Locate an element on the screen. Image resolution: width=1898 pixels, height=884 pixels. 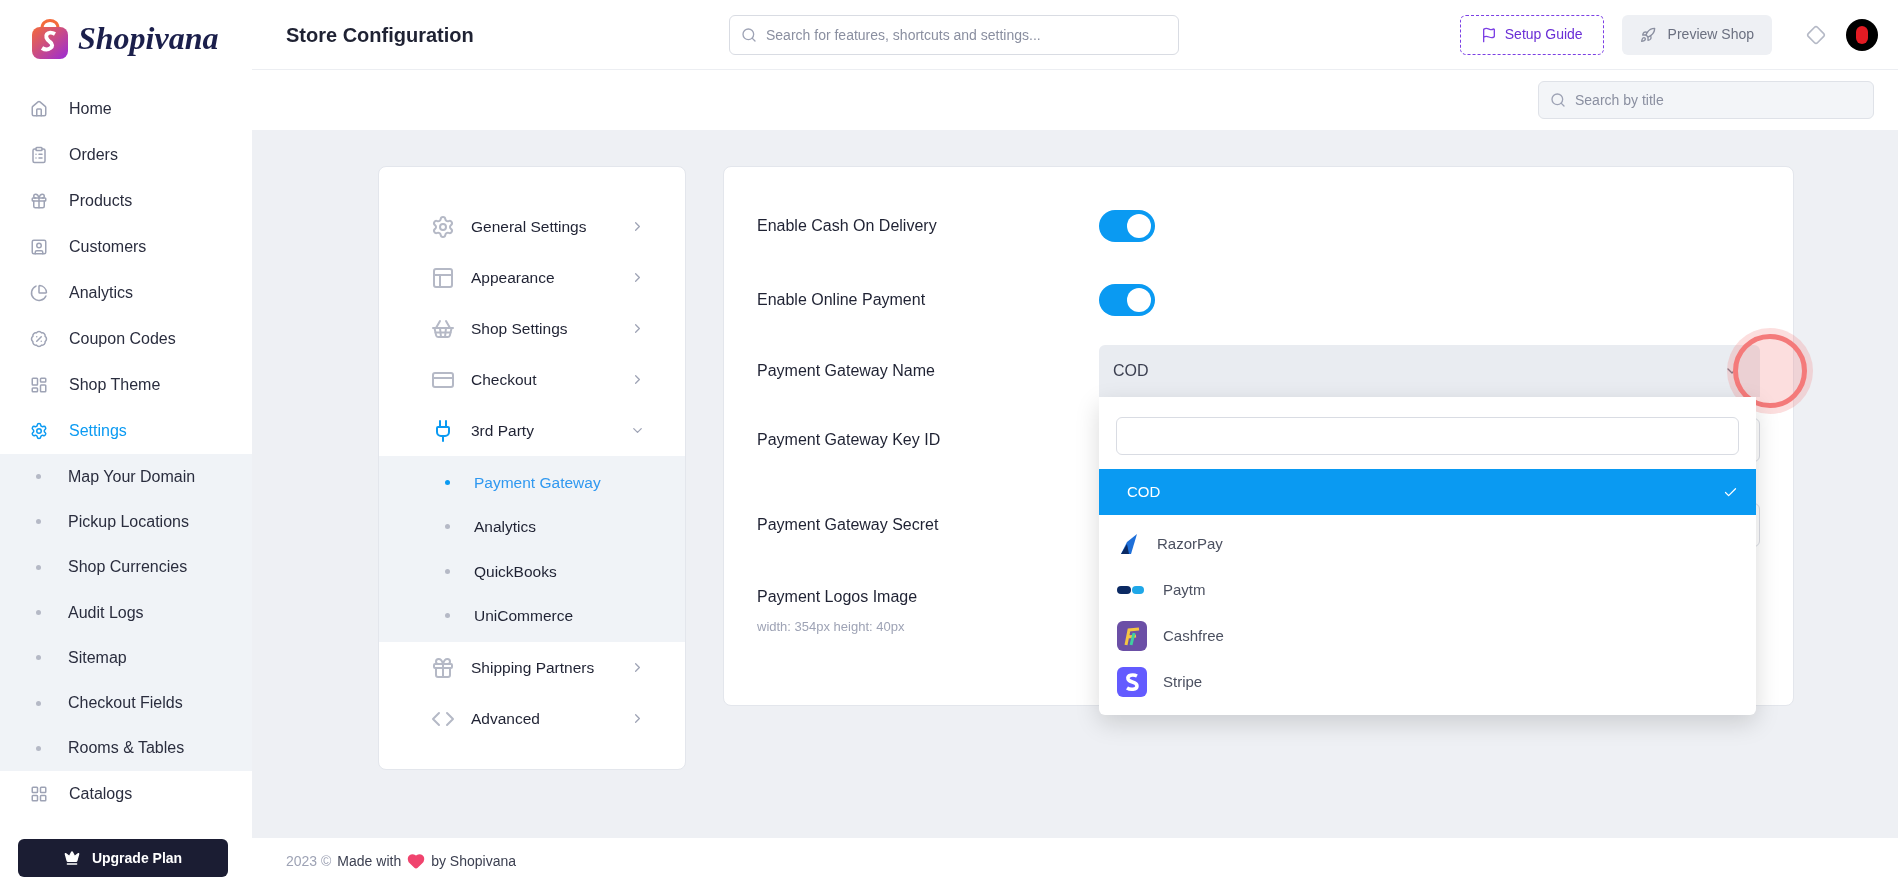
field-label: Enable Online Payment is located at coordinates (841, 299).